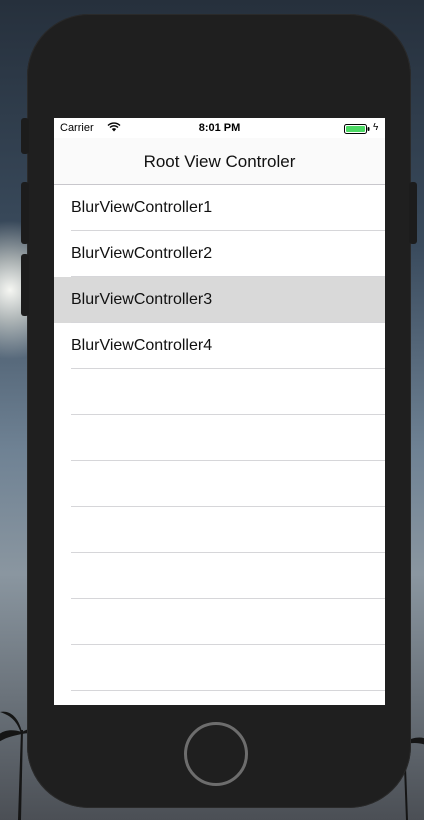  What do you see at coordinates (357, 129) in the screenshot?
I see `battery-icon` at bounding box center [357, 129].